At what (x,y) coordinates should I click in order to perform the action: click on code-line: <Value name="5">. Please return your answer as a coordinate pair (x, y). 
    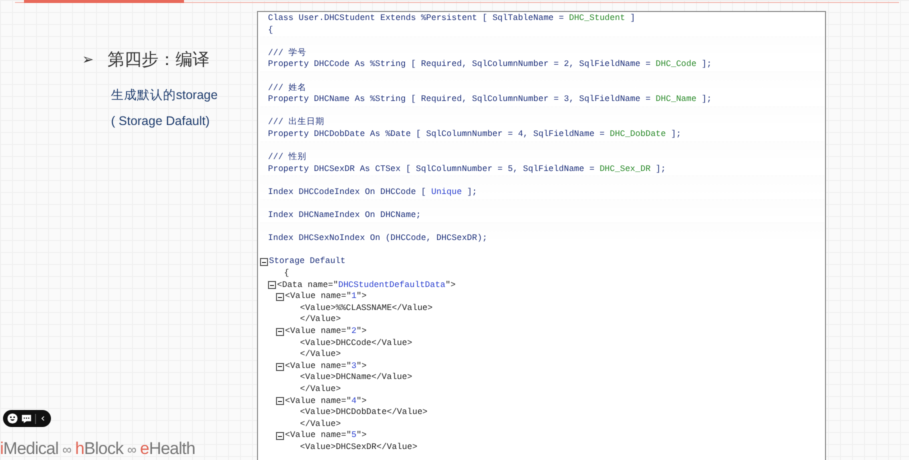
    Looking at the image, I should click on (326, 436).